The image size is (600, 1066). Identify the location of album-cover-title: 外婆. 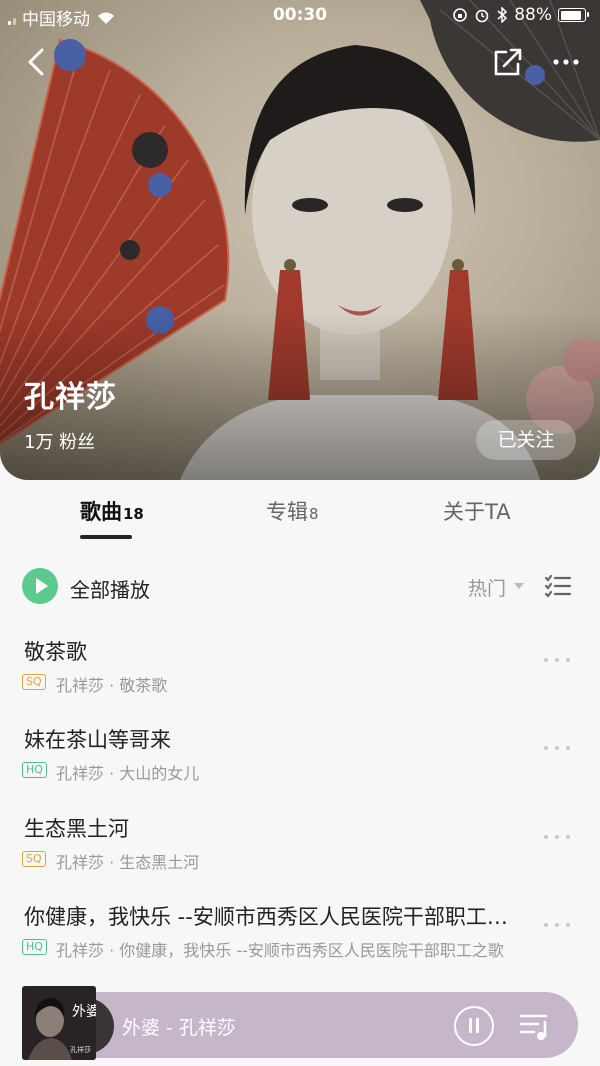
(84, 1012).